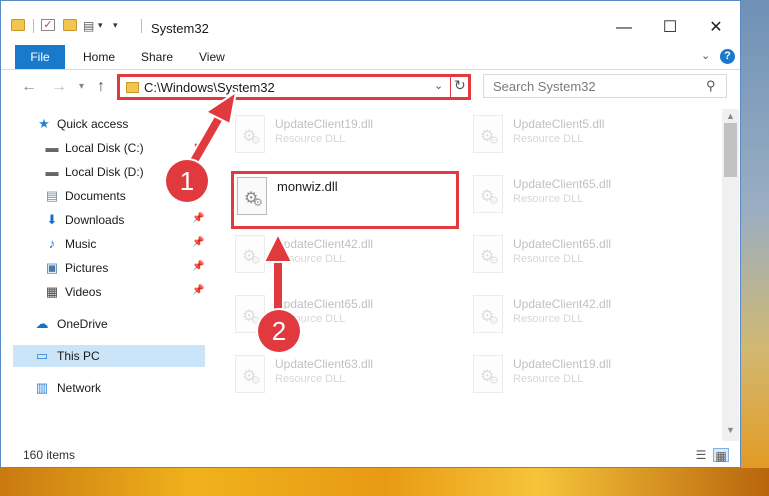 The image size is (769, 496). Describe the element at coordinates (345, 200) in the screenshot. I see `highlight-box` at that location.